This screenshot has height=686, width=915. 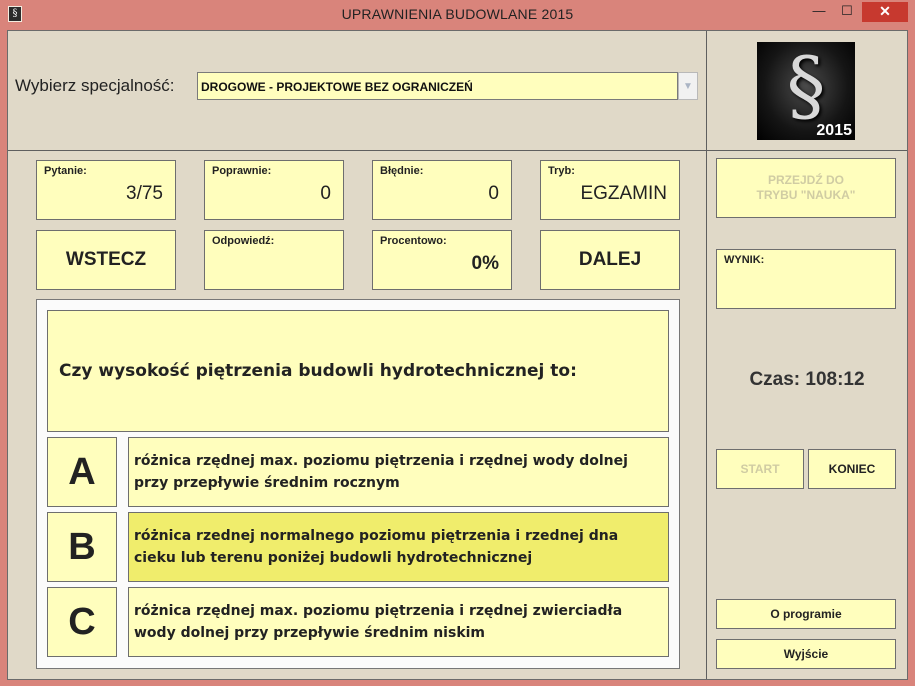 What do you see at coordinates (242, 171) in the screenshot?
I see `correct-counter-label: Poprawnie:` at bounding box center [242, 171].